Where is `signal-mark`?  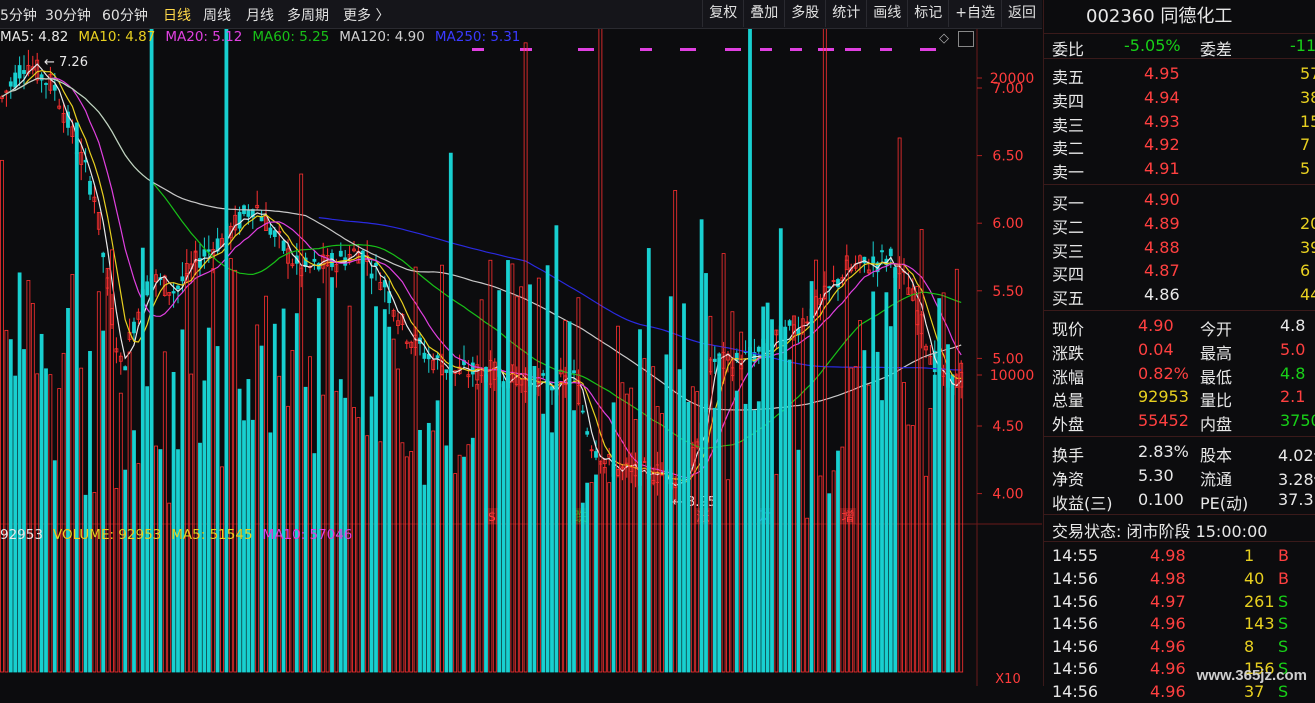 signal-mark is located at coordinates (853, 49).